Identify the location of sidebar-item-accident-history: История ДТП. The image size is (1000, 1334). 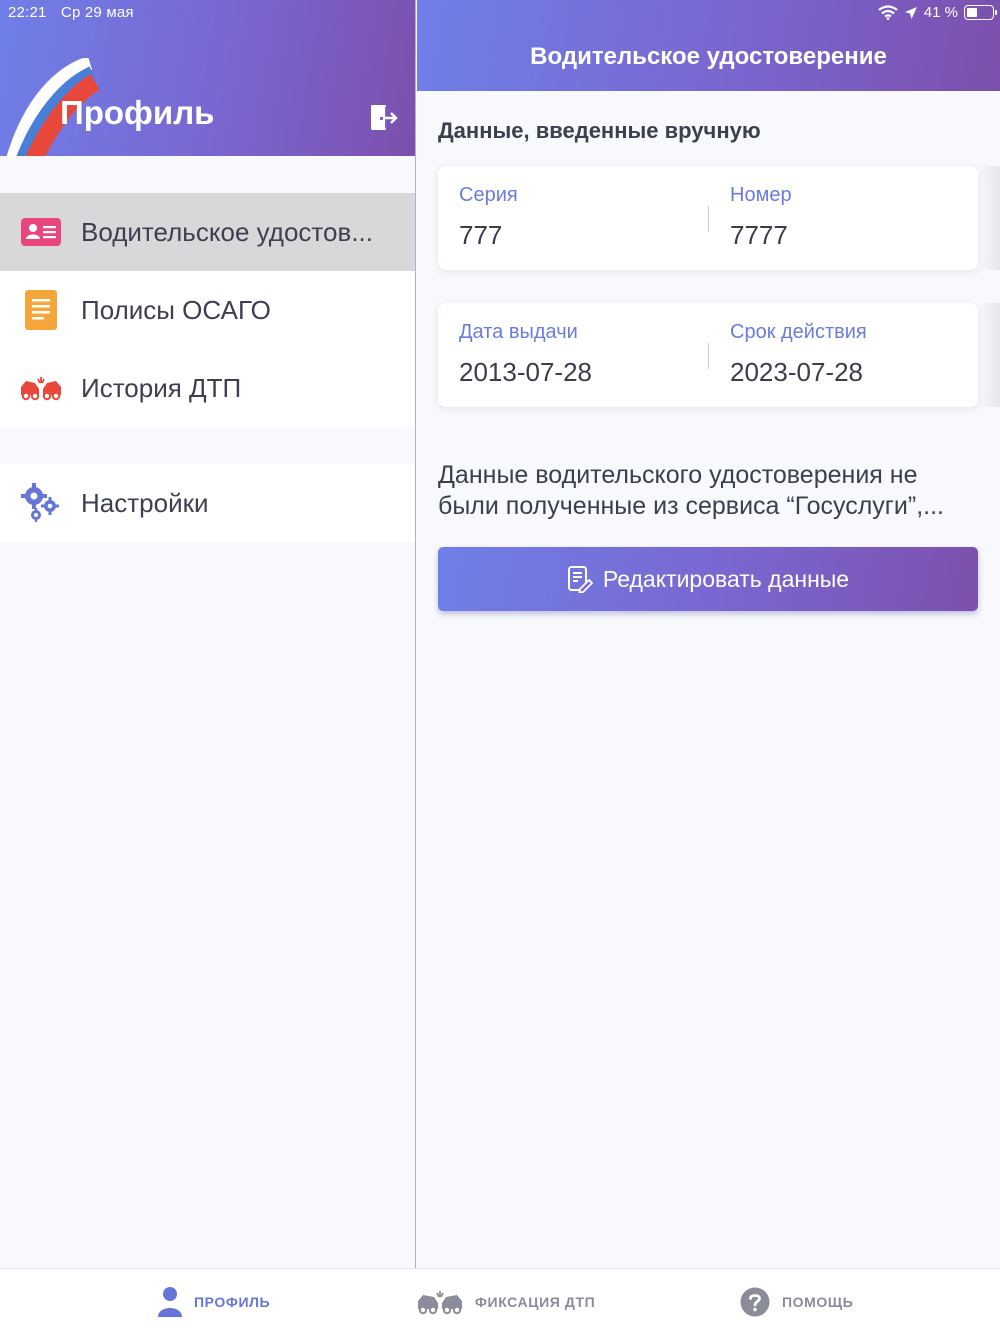
(207, 388).